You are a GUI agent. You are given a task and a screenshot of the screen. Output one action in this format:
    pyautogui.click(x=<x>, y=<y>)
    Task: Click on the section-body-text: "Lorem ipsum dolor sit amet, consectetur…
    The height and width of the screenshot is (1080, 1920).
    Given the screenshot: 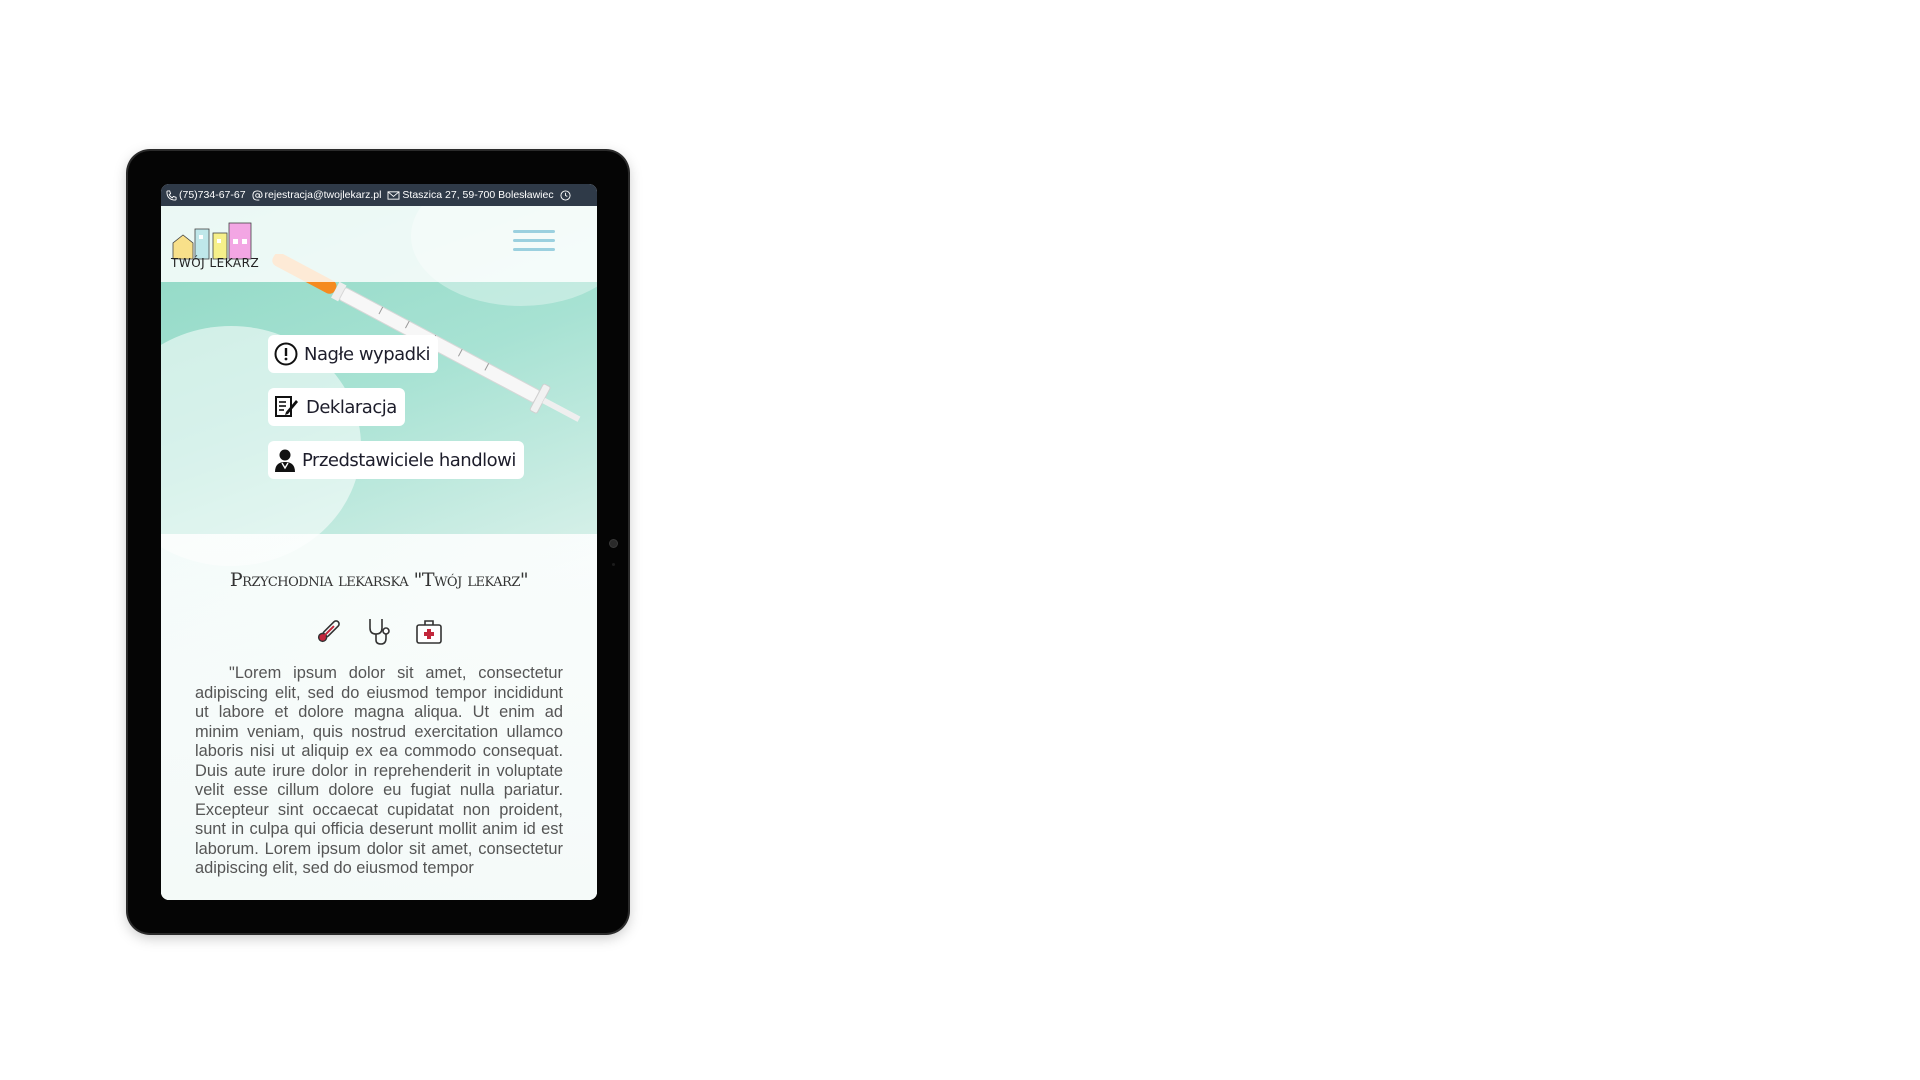 What is the action you would take?
    pyautogui.click(x=379, y=770)
    